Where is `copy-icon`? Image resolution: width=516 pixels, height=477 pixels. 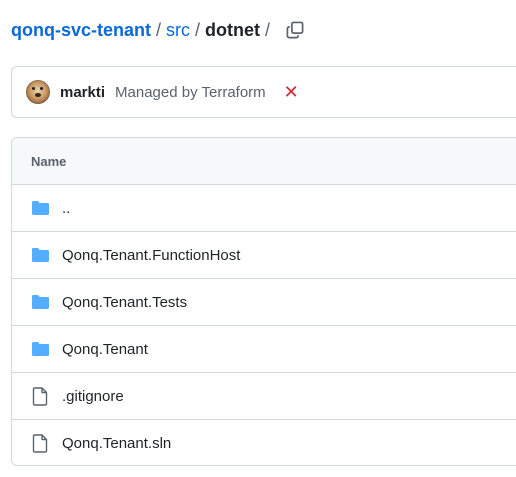 copy-icon is located at coordinates (295, 30).